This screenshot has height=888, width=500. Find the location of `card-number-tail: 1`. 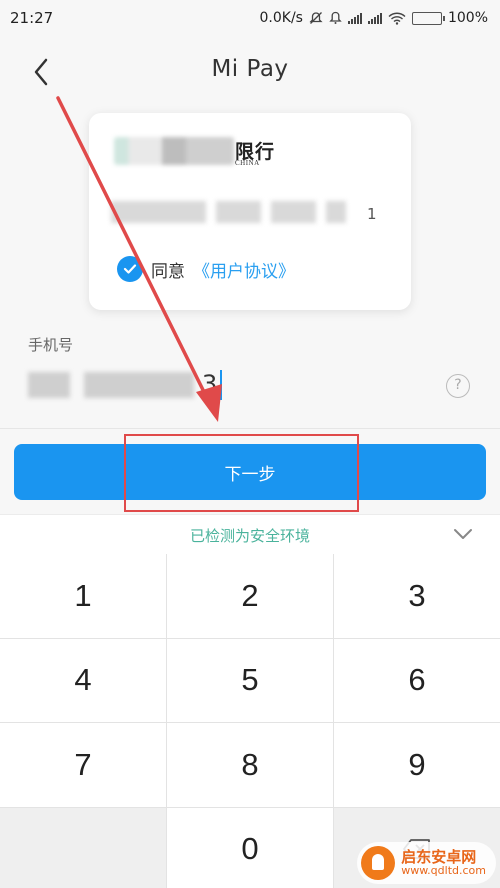

card-number-tail: 1 is located at coordinates (372, 214).